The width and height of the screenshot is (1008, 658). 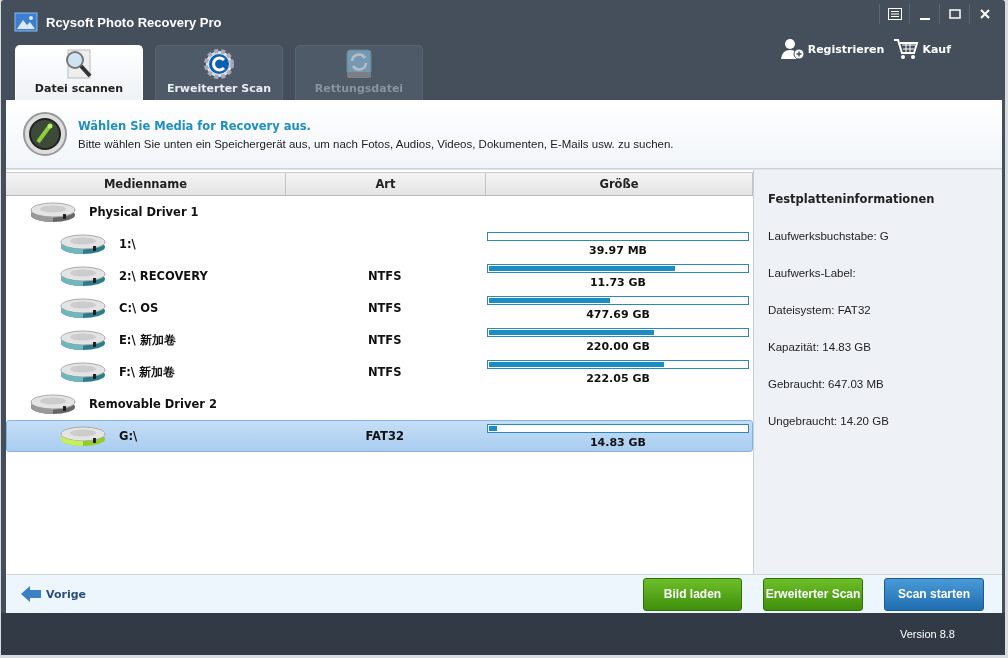 I want to click on window-title: Rcysoft Photo Recovery Pro, so click(x=134, y=22).